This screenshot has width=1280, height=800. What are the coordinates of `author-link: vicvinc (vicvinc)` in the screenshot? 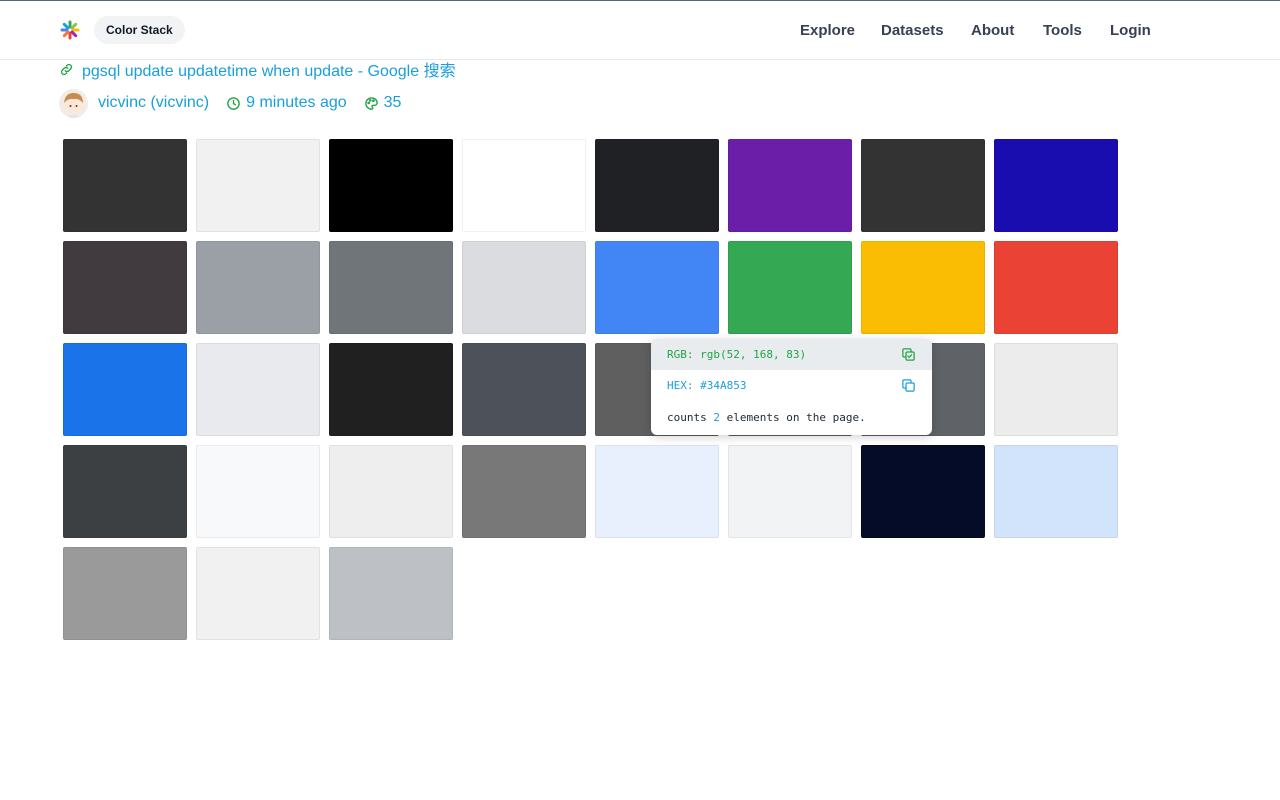 It's located at (153, 103).